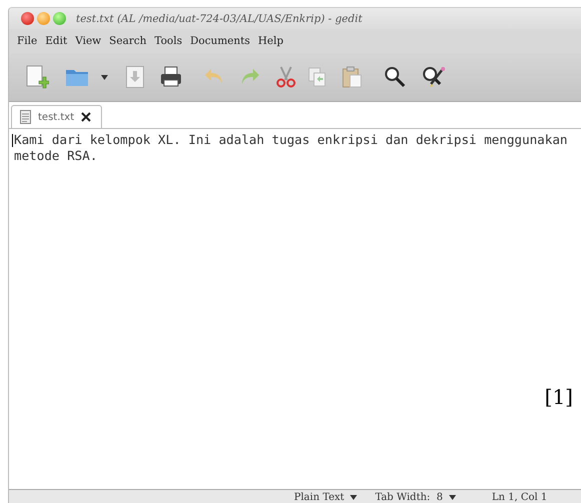  Describe the element at coordinates (352, 77) in the screenshot. I see `clipboard-icon` at that location.